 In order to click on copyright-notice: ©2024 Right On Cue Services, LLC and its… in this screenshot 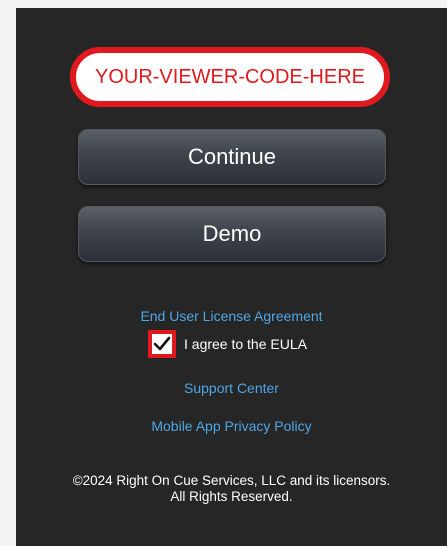, I will do `click(231, 489)`.